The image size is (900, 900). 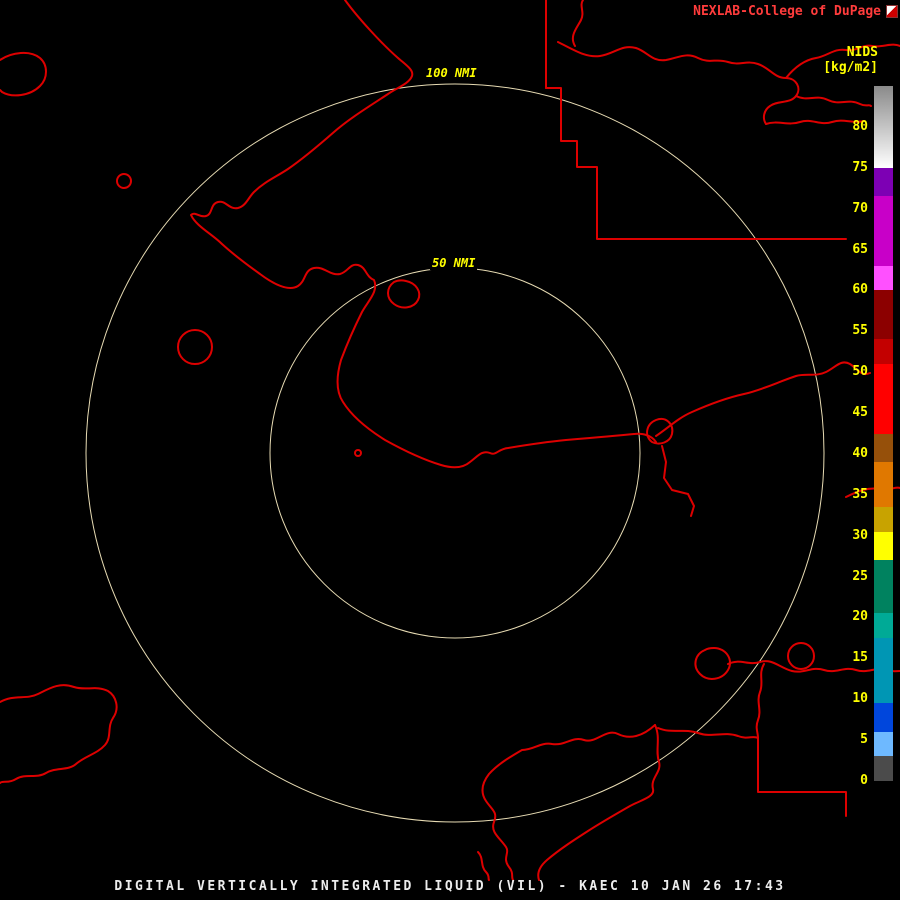 What do you see at coordinates (860, 372) in the screenshot?
I see `colorbar-tick-label: 50` at bounding box center [860, 372].